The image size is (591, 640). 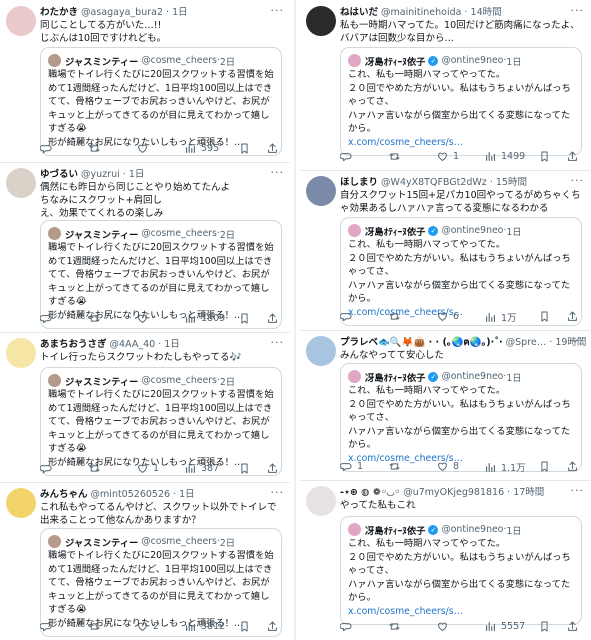 I want to click on views-button: 1.1万, so click(x=505, y=467).